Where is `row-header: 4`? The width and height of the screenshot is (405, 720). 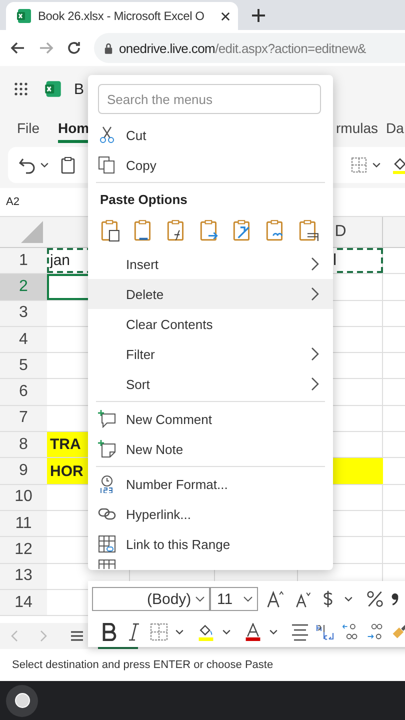
row-header: 4 is located at coordinates (23, 339).